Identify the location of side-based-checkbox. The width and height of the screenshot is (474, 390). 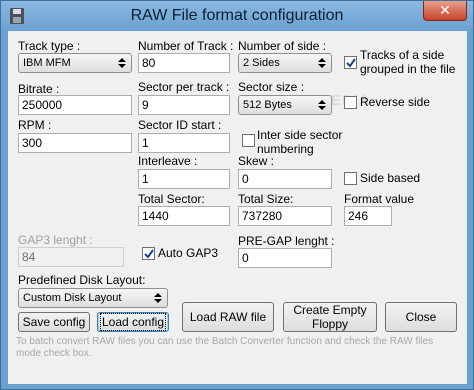
(350, 178).